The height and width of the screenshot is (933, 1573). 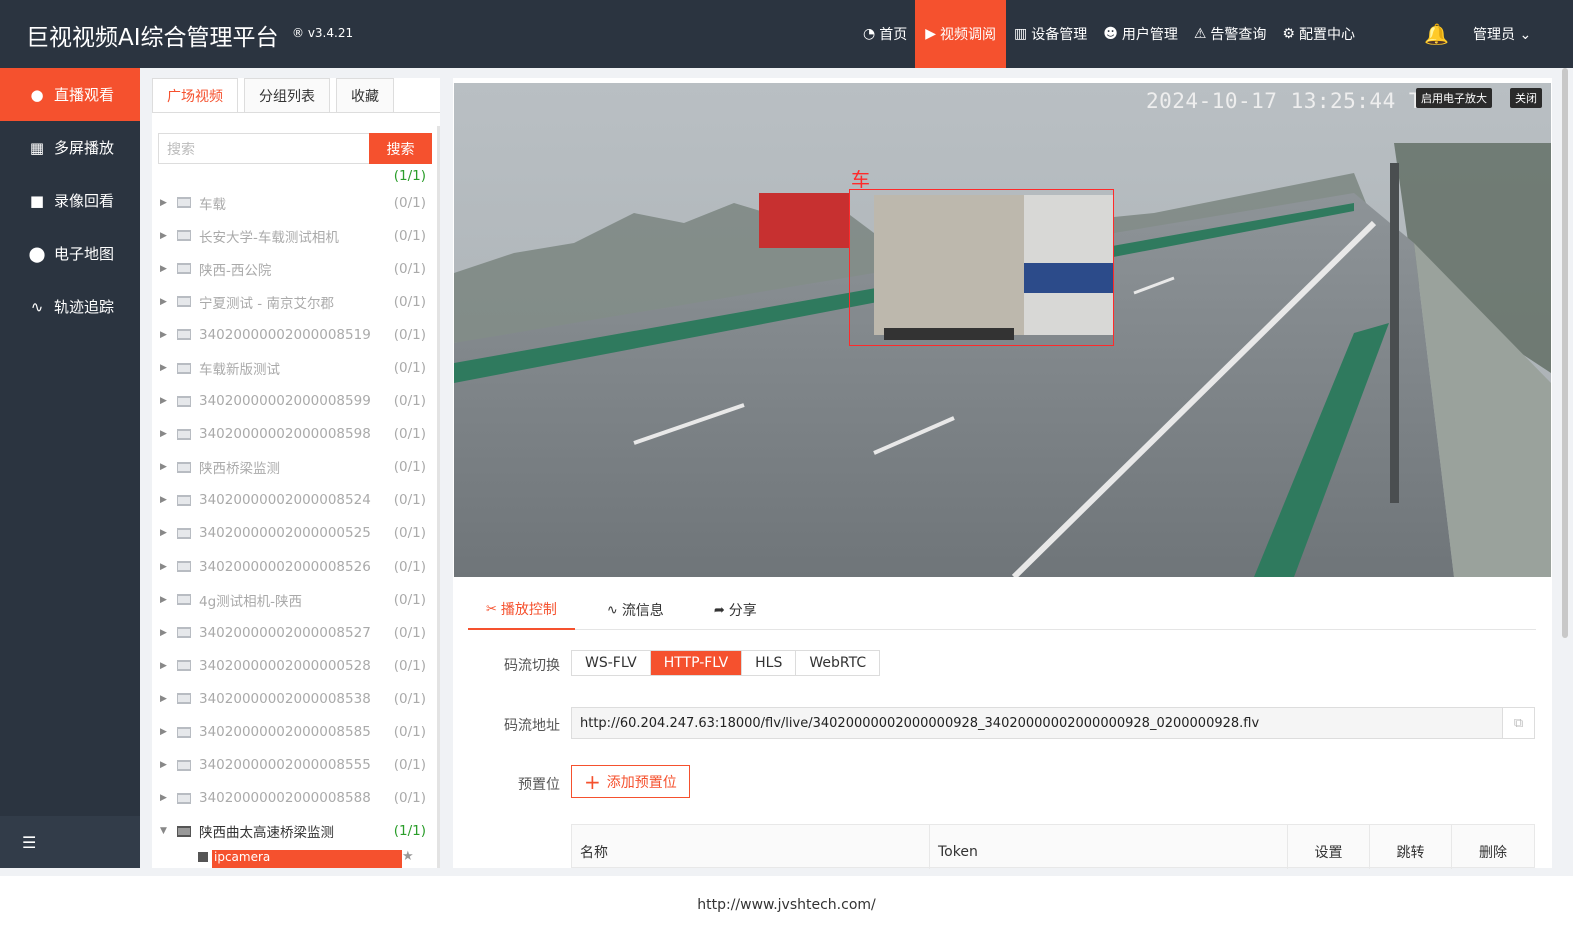 I want to click on tab-favorites: 收藏, so click(x=365, y=95).